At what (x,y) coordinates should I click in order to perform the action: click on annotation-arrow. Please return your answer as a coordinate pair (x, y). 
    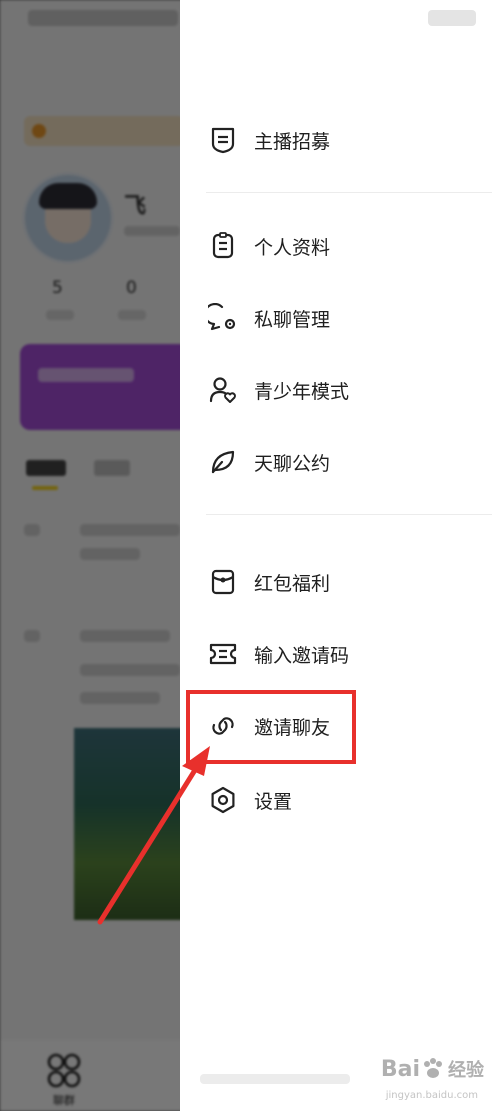
    Looking at the image, I should click on (153, 835).